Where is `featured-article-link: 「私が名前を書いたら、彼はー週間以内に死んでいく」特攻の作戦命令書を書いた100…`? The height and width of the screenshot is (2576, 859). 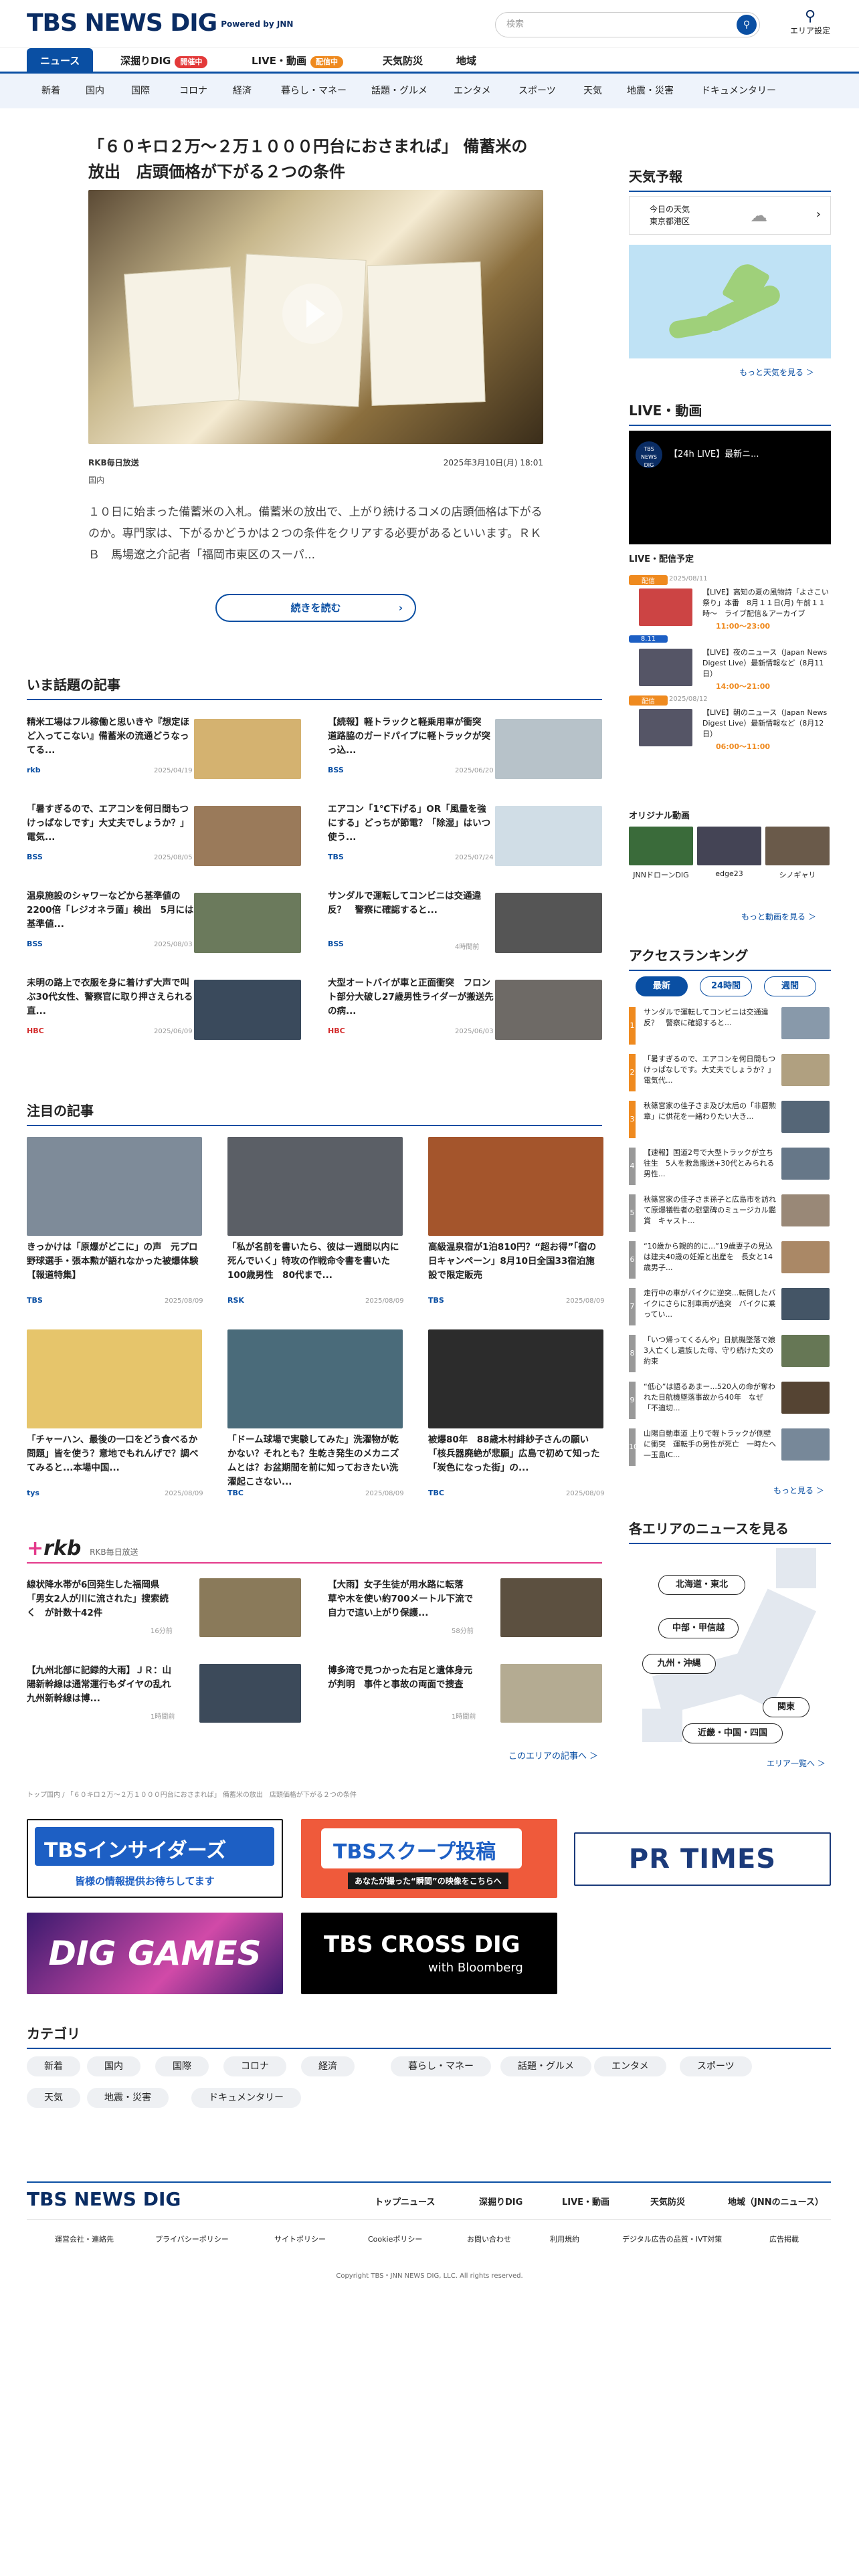
featured-article-link: 「私が名前を書いたら、彼はー週間以内に死んでいく」特攻の作戦命令書を書いた100… is located at coordinates (315, 1262).